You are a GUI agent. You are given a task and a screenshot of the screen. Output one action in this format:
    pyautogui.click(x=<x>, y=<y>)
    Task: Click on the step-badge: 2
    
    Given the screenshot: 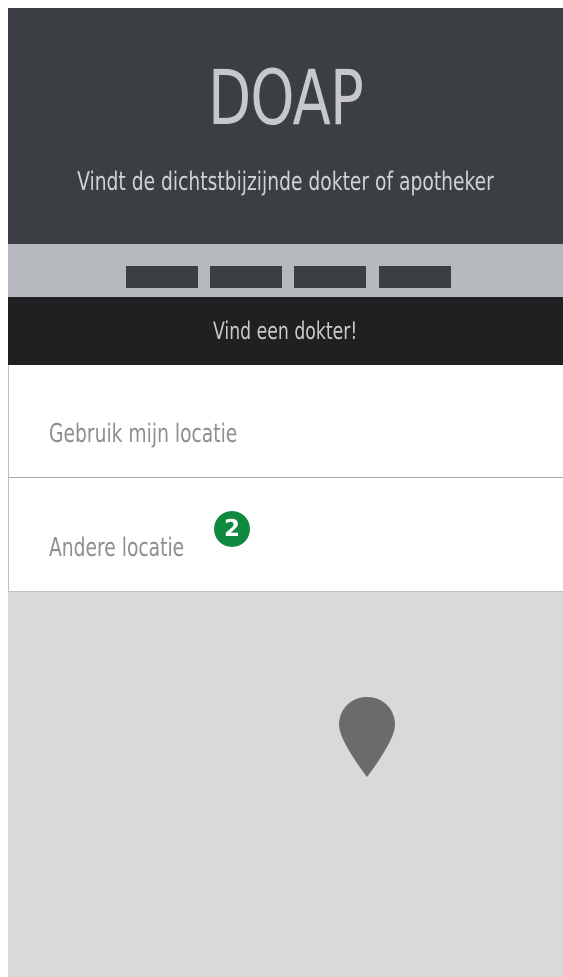 What is the action you would take?
    pyautogui.click(x=232, y=529)
    